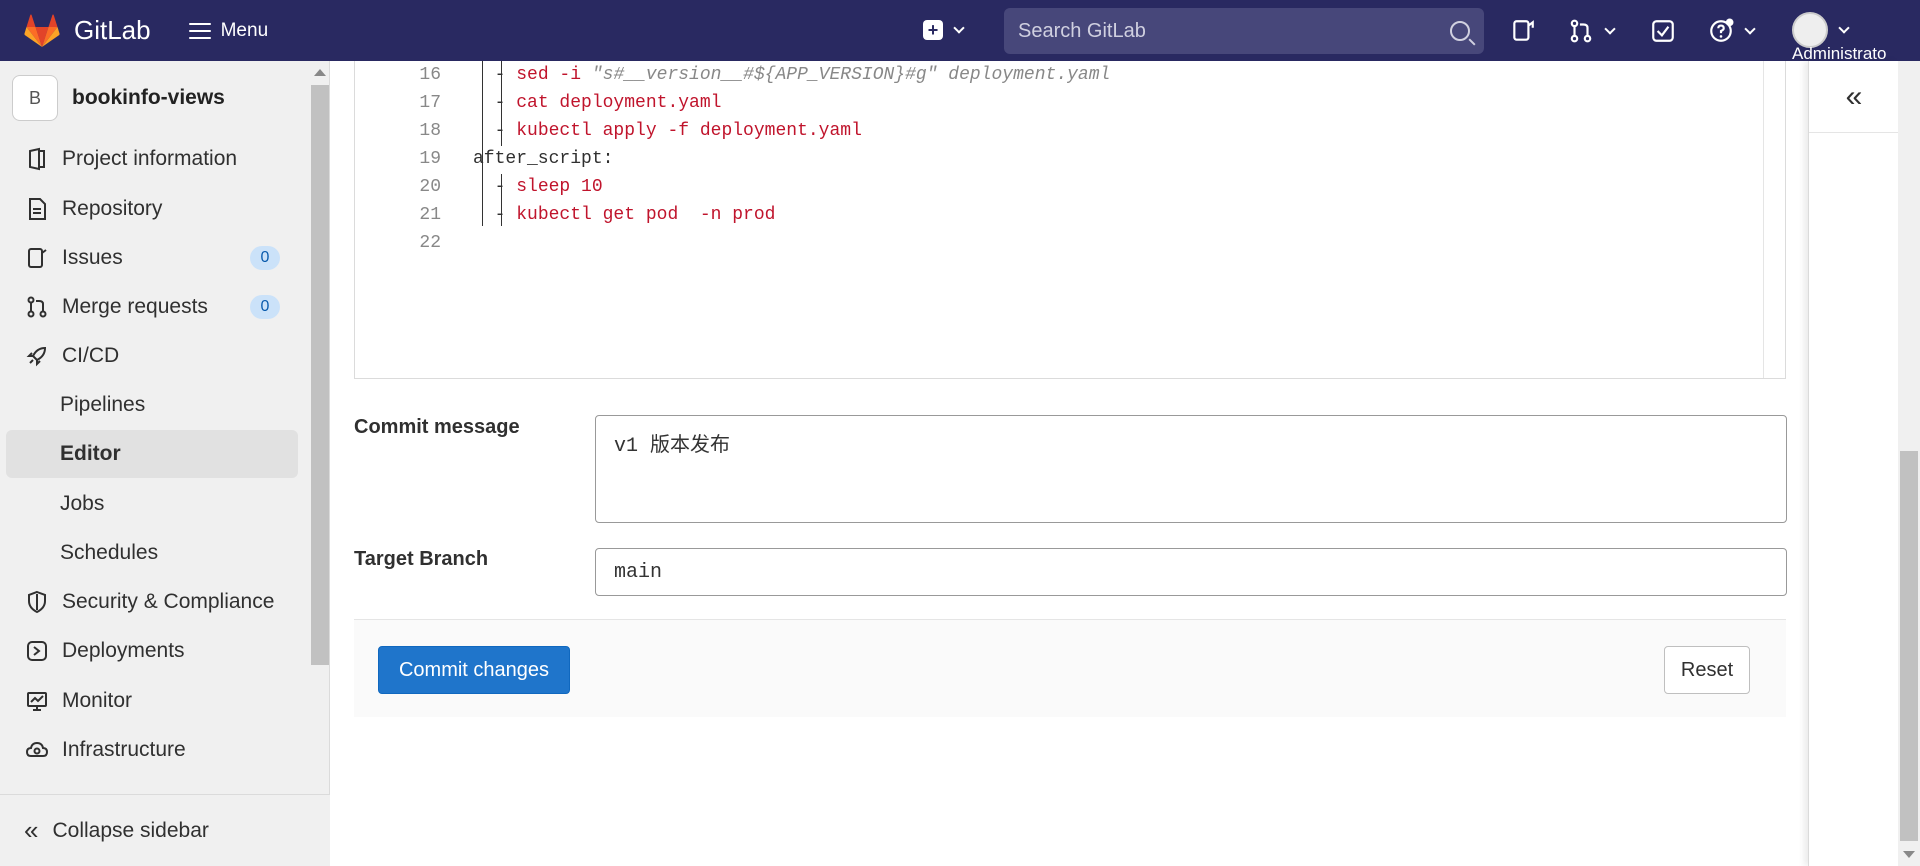  What do you see at coordinates (430, 187) in the screenshot?
I see `line-number: 20` at bounding box center [430, 187].